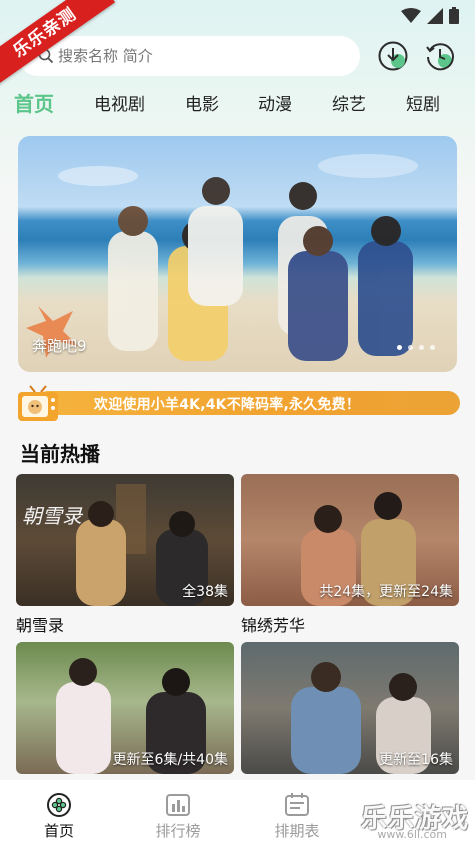  I want to click on video-card: 朝雪录 全38集 朝雪录, so click(125, 555).